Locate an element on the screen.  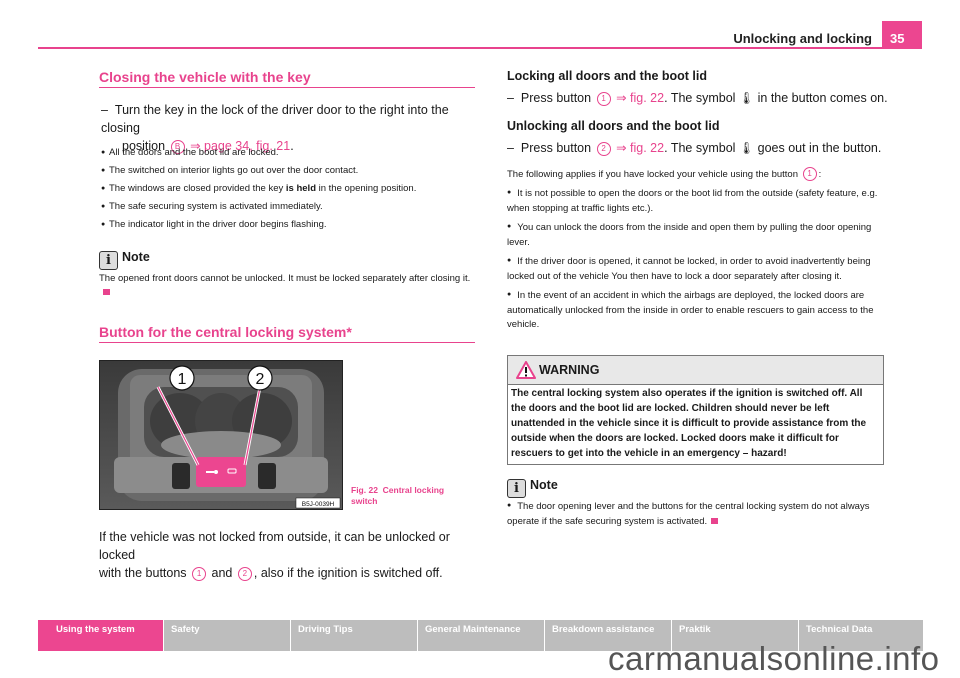
subheading-locking: Locking all doors and the boot lid is located at coordinates (607, 76).